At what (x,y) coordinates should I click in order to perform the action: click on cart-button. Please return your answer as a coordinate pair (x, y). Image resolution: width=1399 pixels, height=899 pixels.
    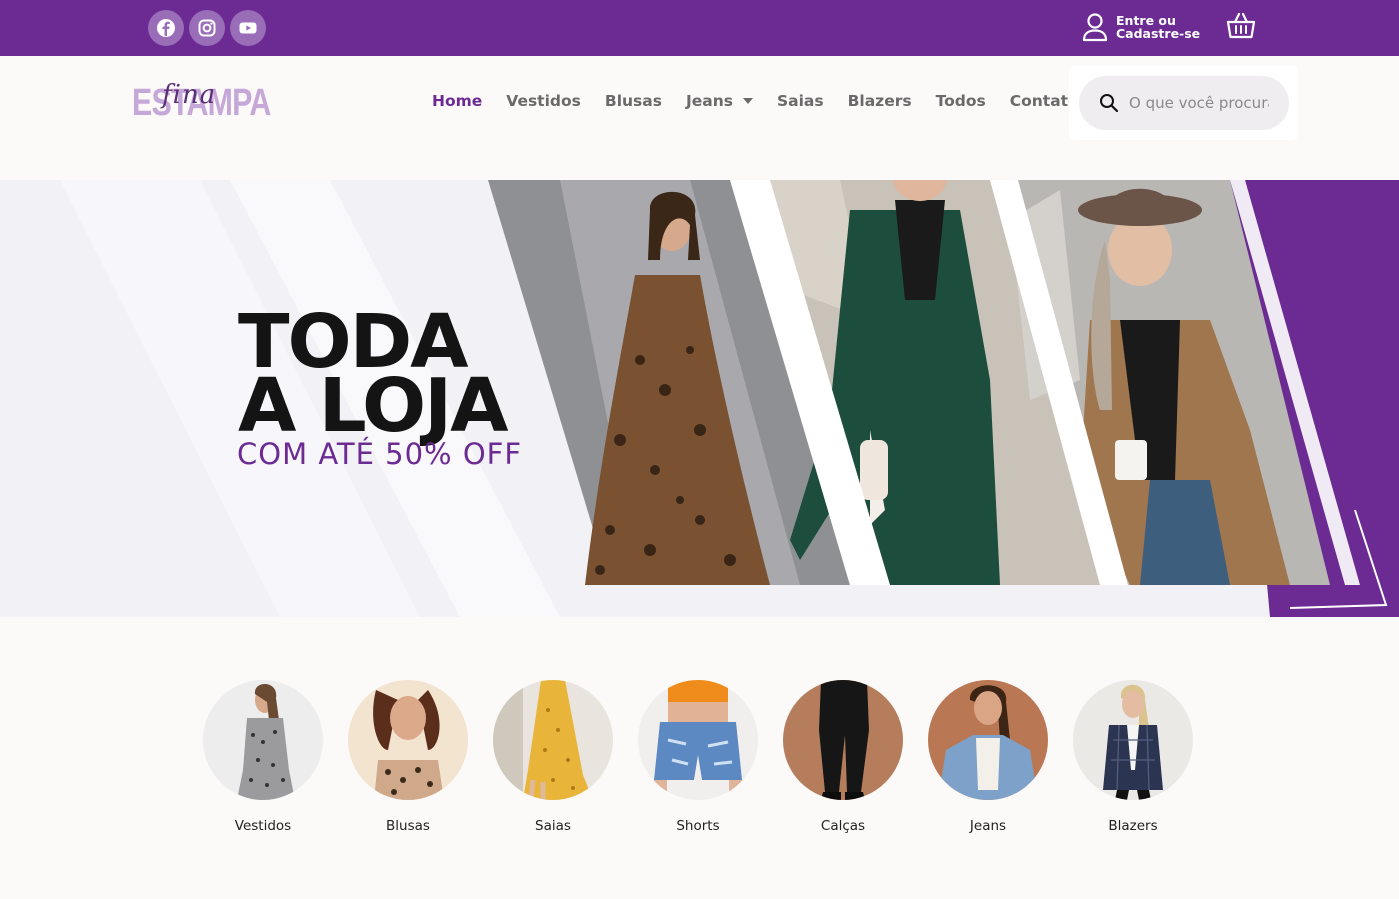
    Looking at the image, I should click on (1241, 26).